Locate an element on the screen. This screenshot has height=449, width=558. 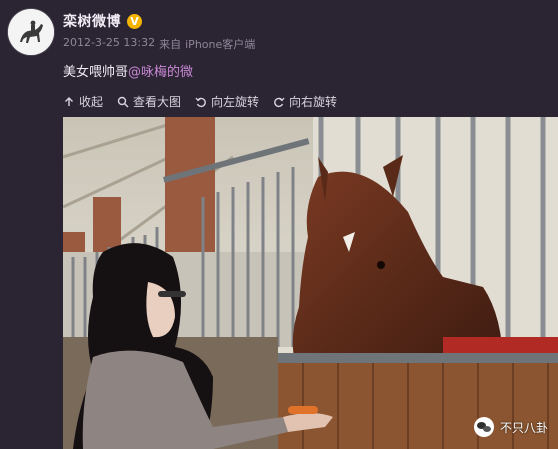
username-link: 栾树微博 is located at coordinates (92, 21).